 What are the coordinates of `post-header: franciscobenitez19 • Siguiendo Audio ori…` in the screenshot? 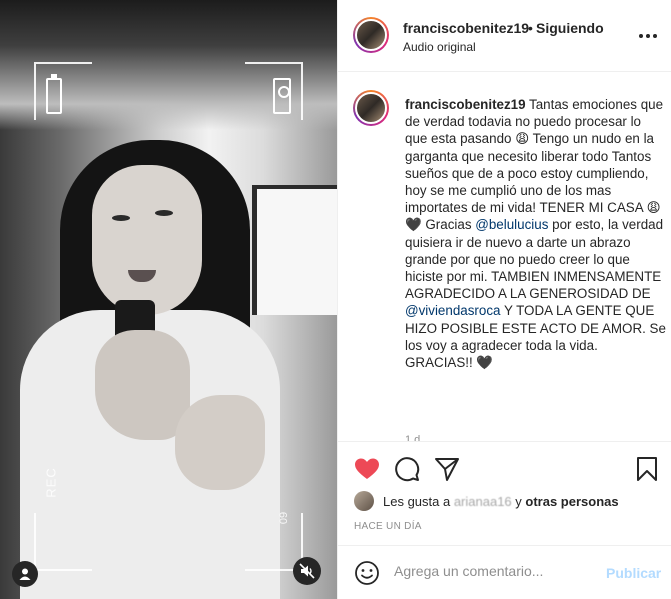 It's located at (504, 36).